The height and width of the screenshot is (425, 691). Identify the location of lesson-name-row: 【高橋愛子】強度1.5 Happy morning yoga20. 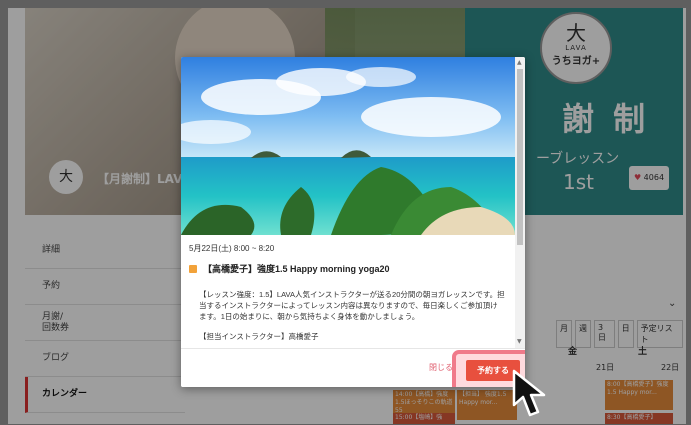
(289, 268).